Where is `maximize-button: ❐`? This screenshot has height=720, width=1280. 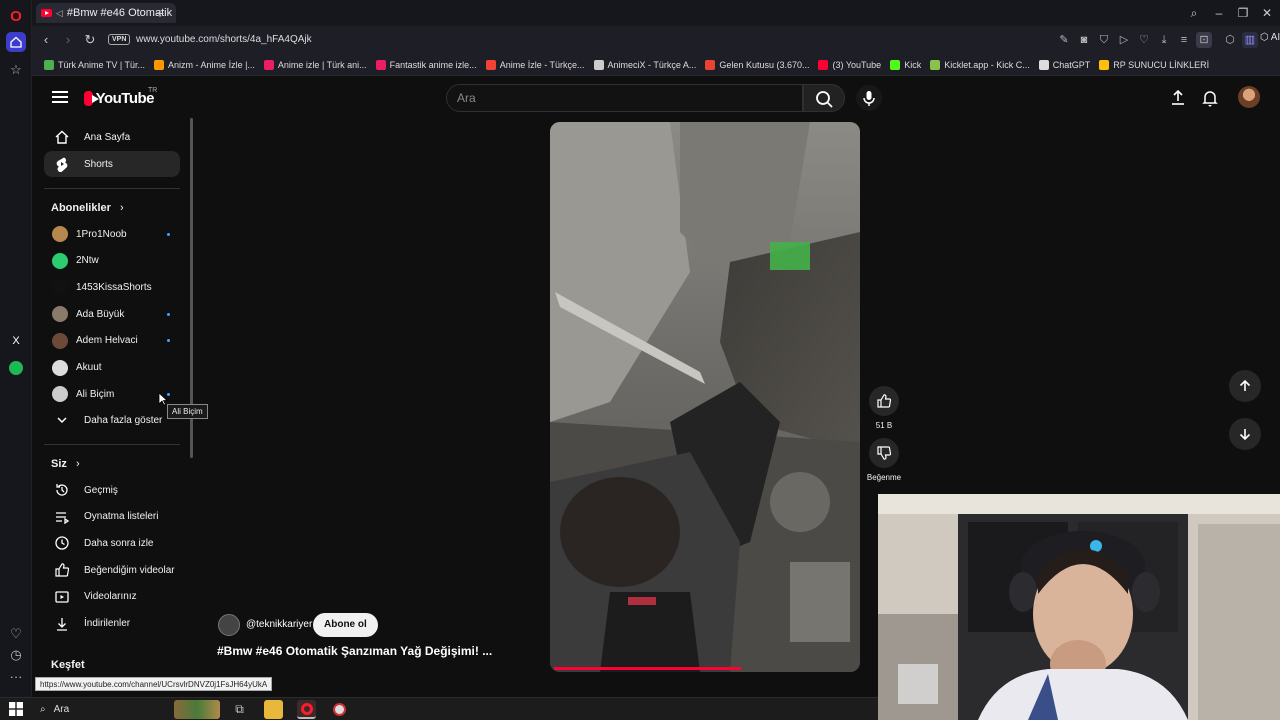 maximize-button: ❐ is located at coordinates (1243, 13).